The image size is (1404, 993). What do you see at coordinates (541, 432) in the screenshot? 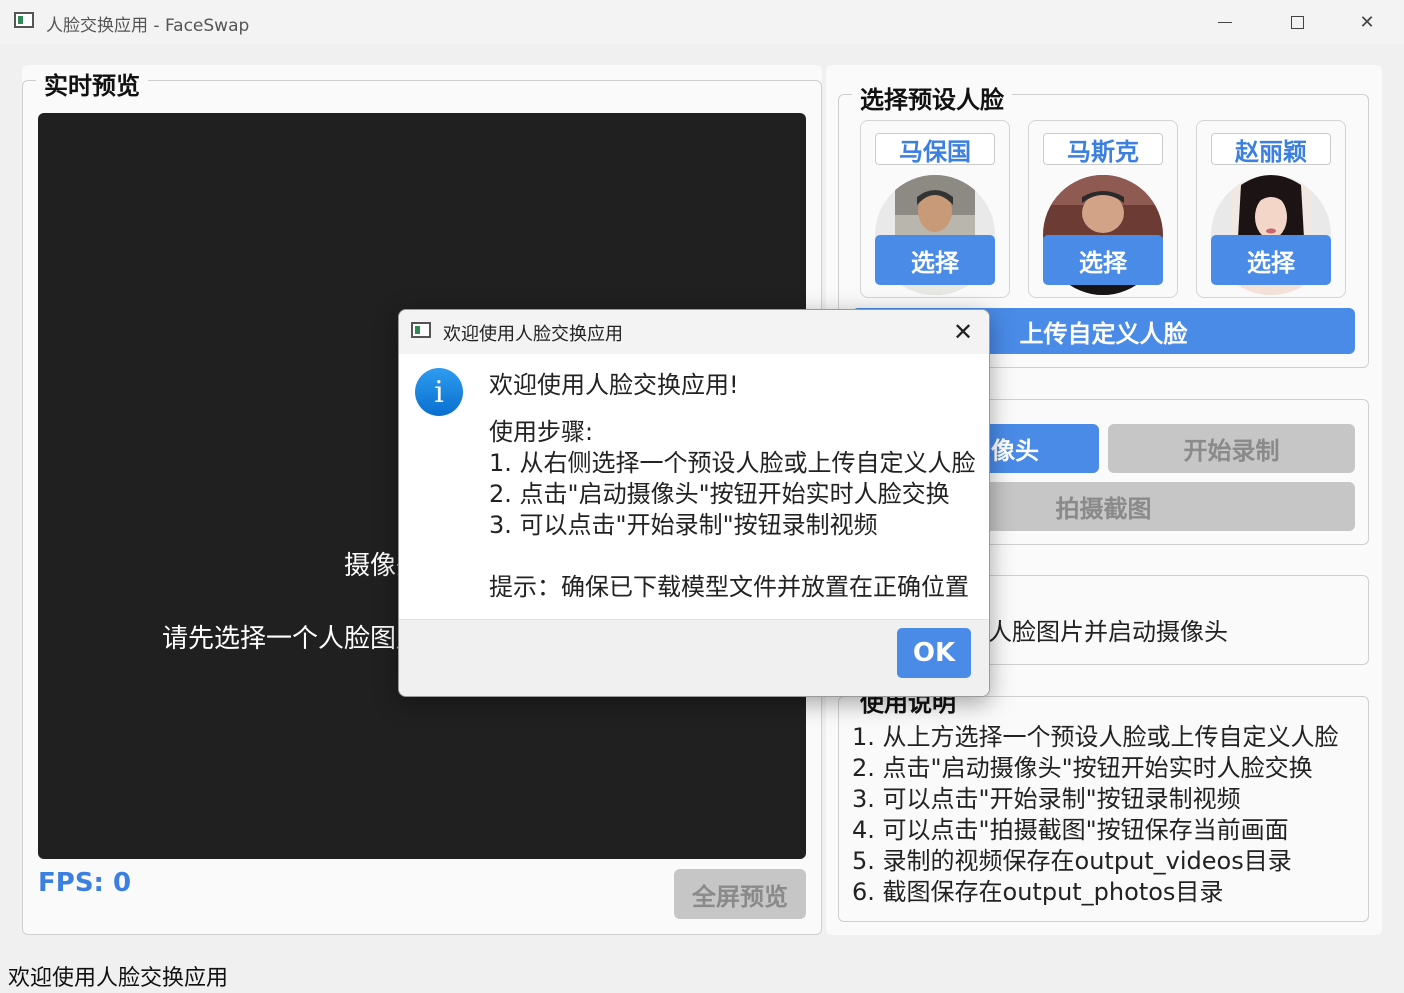
I see `dialog-steps-title: 使用步骤:` at bounding box center [541, 432].